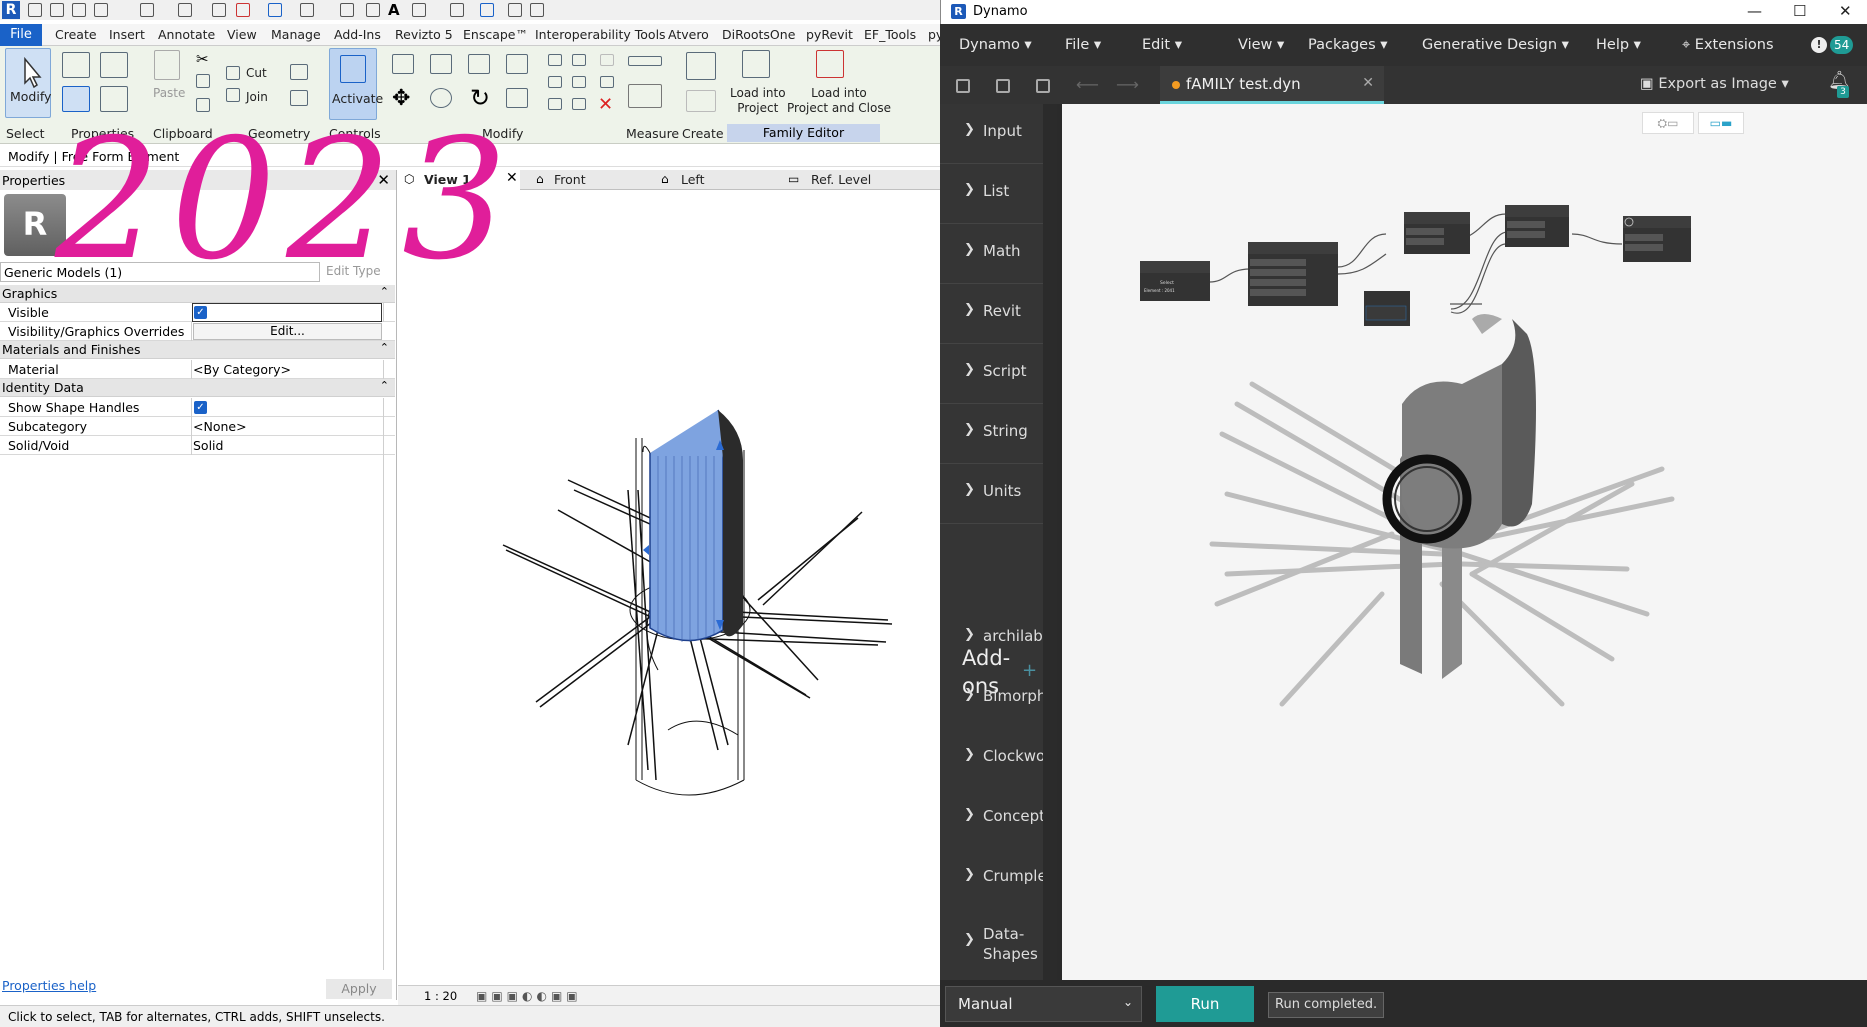 Image resolution: width=1867 pixels, height=1027 pixels. What do you see at coordinates (1083, 45) in the screenshot?
I see `menu-file: File ▾` at bounding box center [1083, 45].